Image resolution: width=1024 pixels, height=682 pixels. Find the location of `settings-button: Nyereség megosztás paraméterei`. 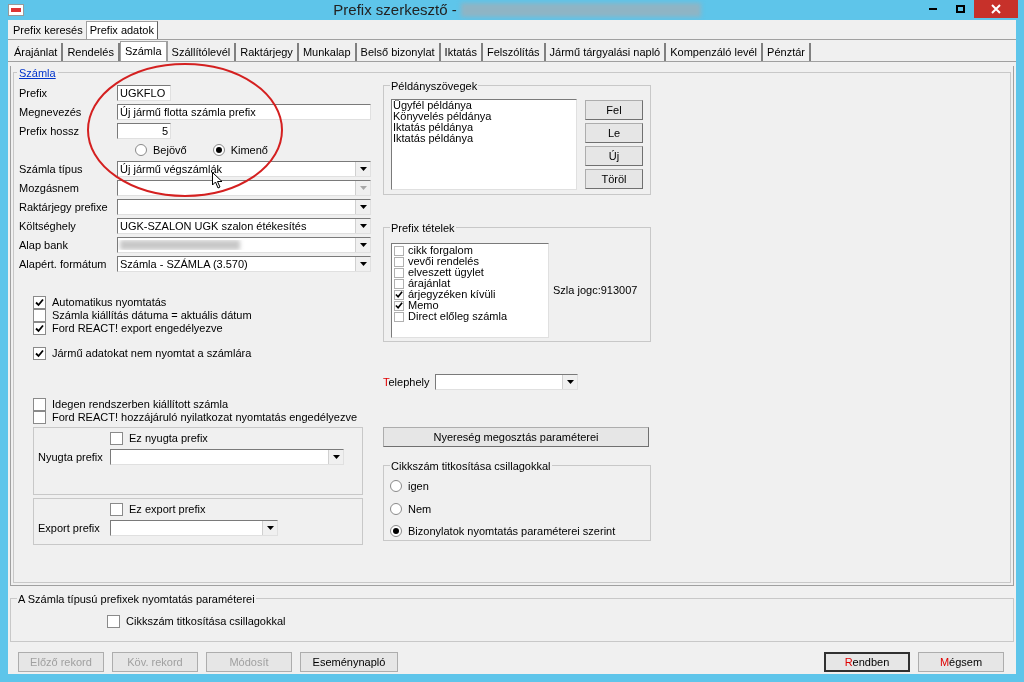

settings-button: Nyereség megosztás paraméterei is located at coordinates (516, 437).